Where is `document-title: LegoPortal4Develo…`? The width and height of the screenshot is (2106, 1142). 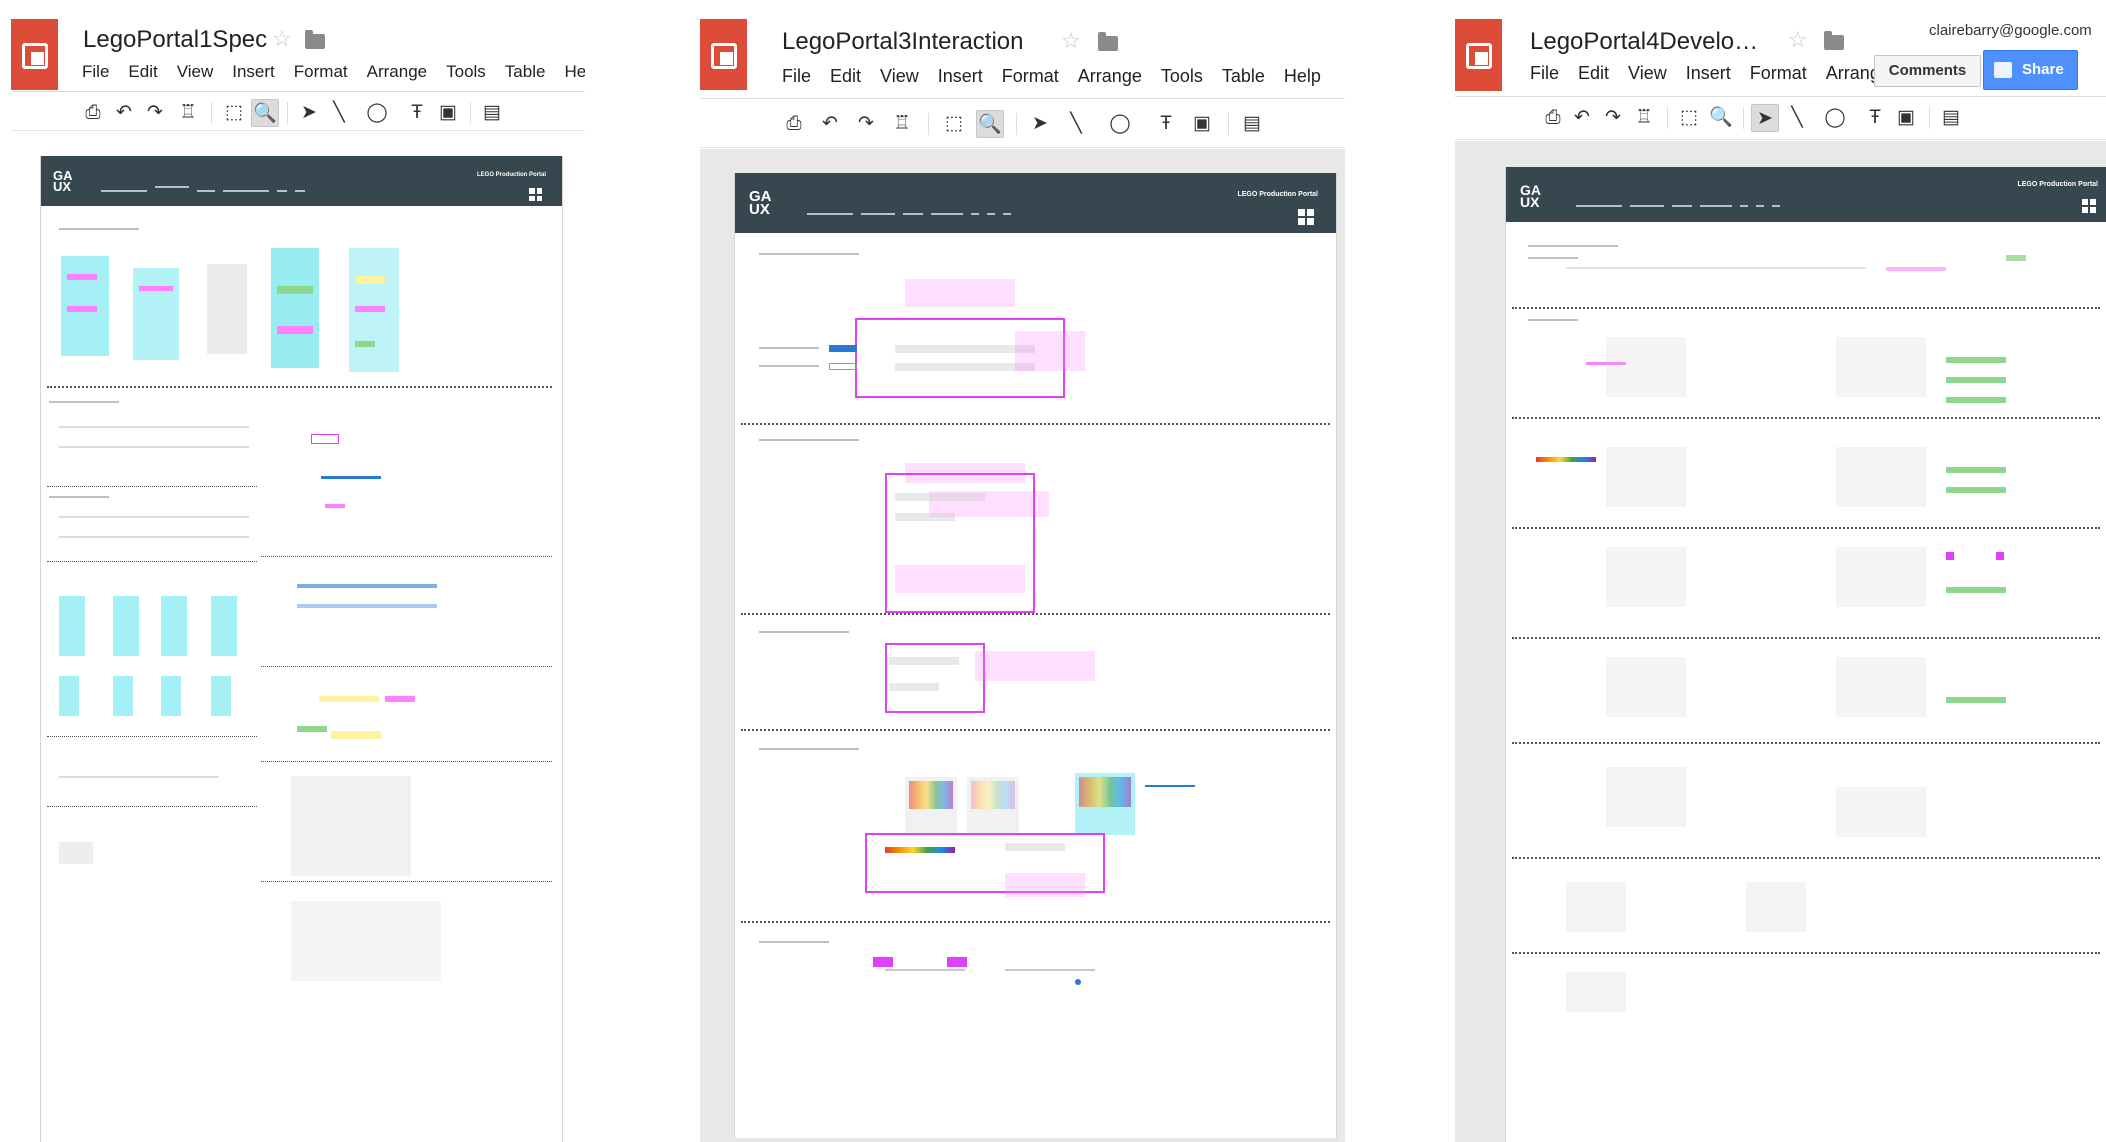 document-title: LegoPortal4Develo… is located at coordinates (1644, 42).